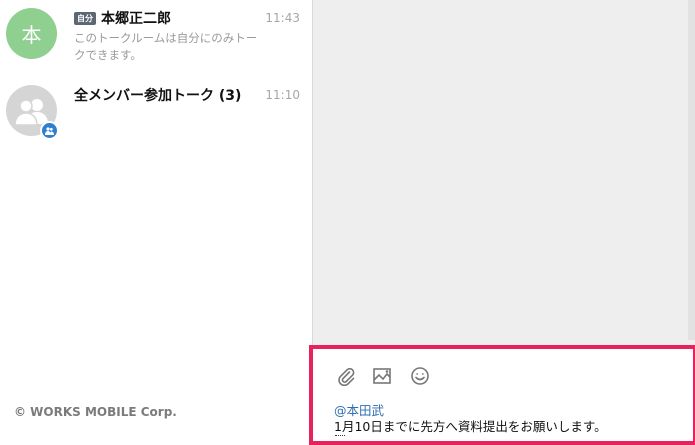 The height and width of the screenshot is (445, 695). I want to click on talk-preview: このトークルームは自分にのみトークできます。, so click(166, 46).